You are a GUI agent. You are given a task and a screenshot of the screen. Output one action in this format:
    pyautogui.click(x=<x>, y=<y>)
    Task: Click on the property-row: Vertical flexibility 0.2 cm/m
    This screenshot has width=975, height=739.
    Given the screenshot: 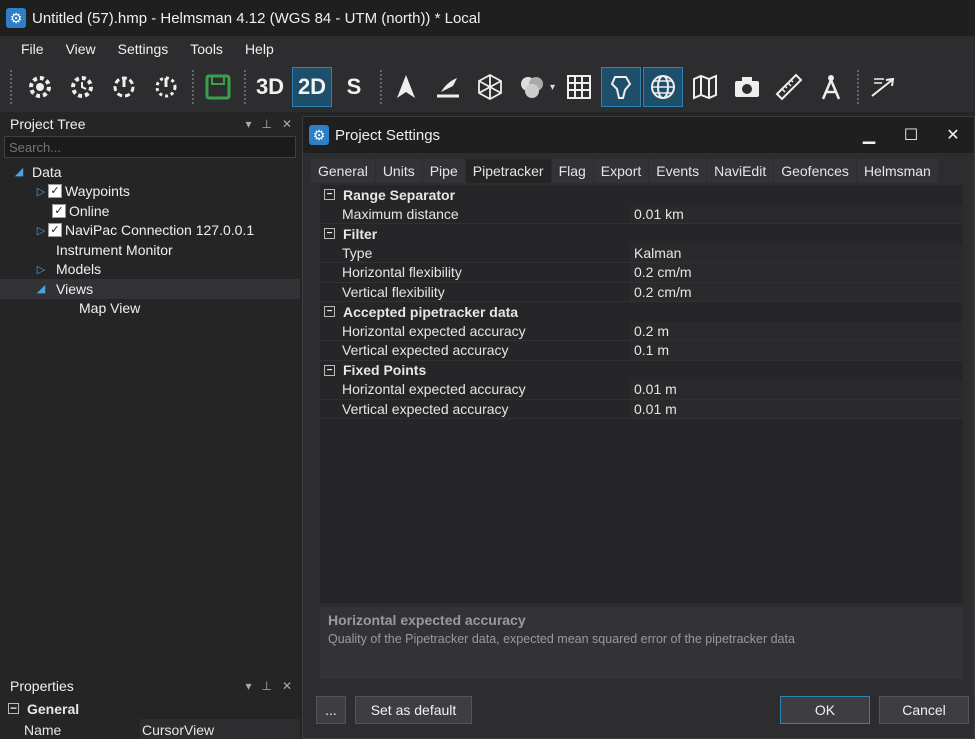 What is the action you would take?
    pyautogui.click(x=641, y=292)
    